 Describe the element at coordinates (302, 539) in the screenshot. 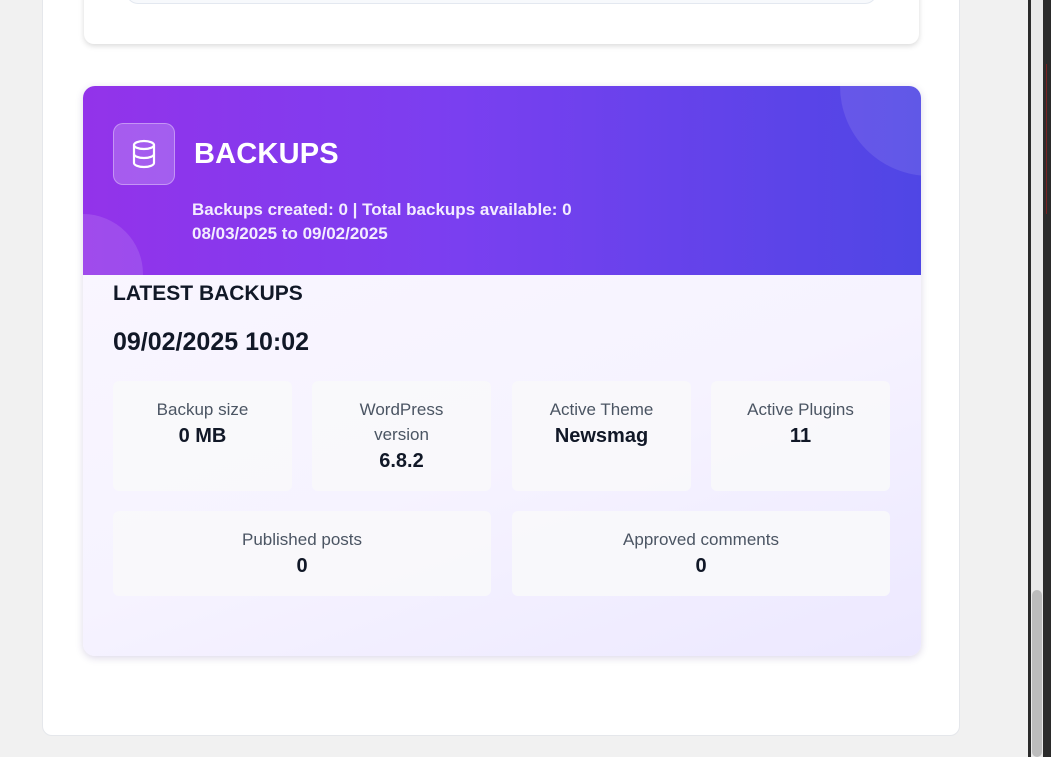

I see `stat-label: Published posts` at that location.